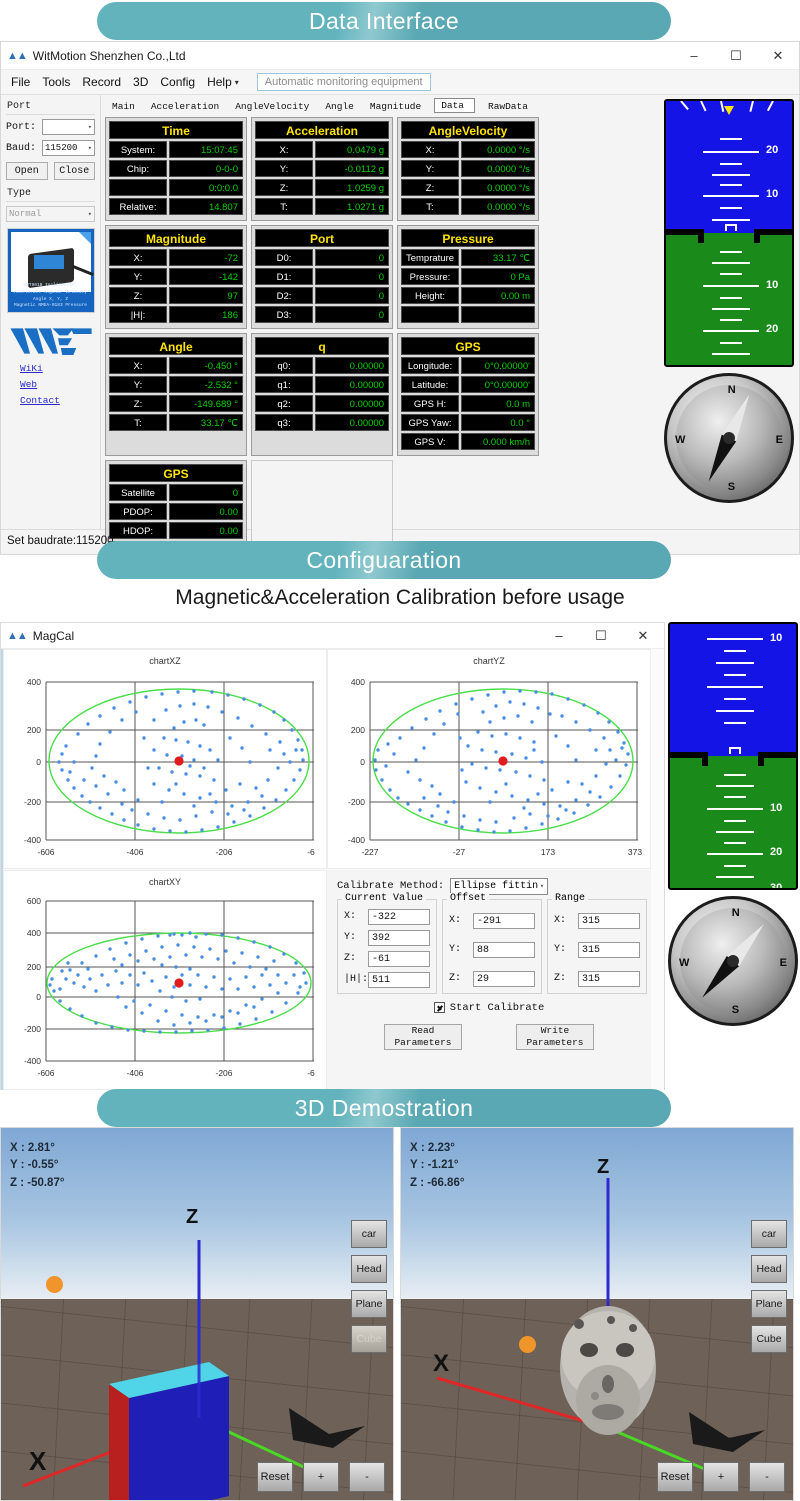 The width and height of the screenshot is (800, 1501). I want to click on row-value: 0.00, so click(206, 530).